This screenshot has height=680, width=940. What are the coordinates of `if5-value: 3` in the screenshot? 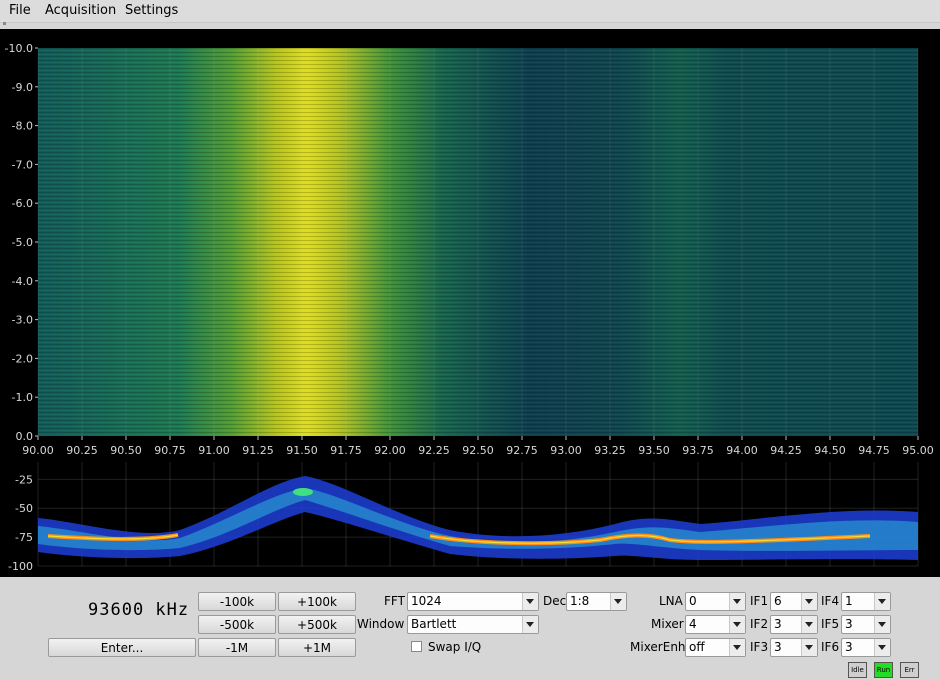 It's located at (849, 624).